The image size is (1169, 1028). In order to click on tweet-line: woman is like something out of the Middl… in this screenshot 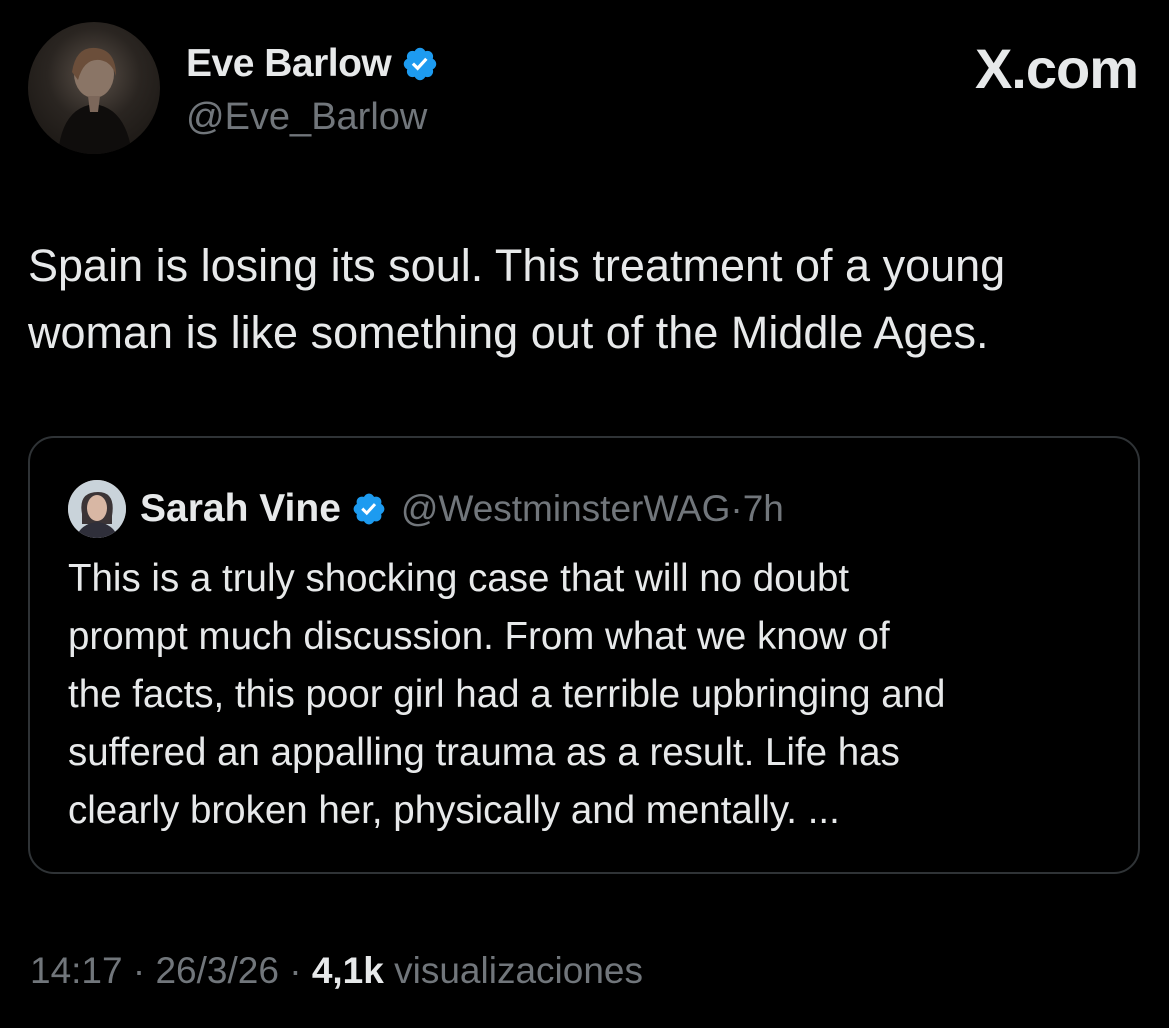, I will do `click(508, 332)`.